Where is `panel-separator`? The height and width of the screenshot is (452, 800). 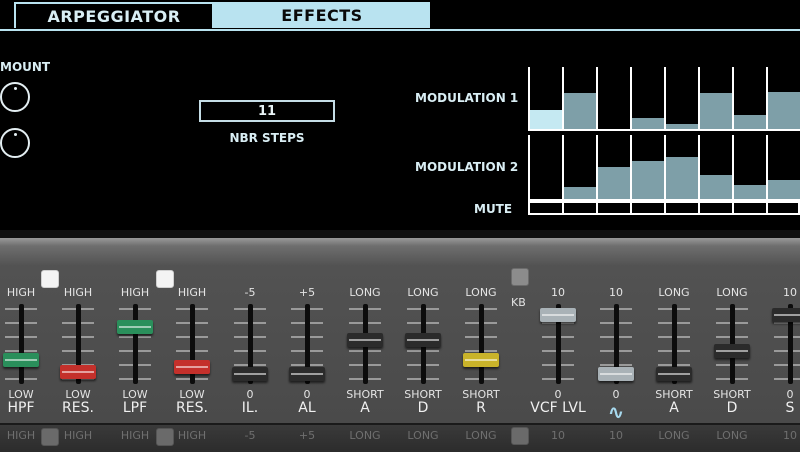
panel-separator is located at coordinates (400, 234).